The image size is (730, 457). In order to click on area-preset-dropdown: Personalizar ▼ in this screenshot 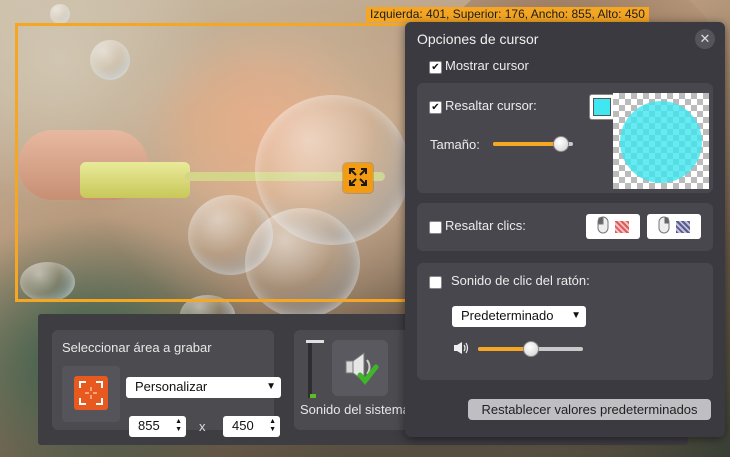, I will do `click(203, 387)`.